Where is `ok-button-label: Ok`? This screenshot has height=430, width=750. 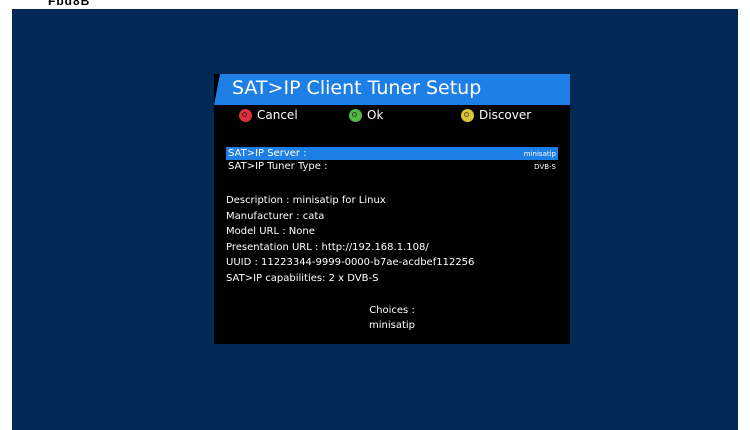
ok-button-label: Ok is located at coordinates (375, 115).